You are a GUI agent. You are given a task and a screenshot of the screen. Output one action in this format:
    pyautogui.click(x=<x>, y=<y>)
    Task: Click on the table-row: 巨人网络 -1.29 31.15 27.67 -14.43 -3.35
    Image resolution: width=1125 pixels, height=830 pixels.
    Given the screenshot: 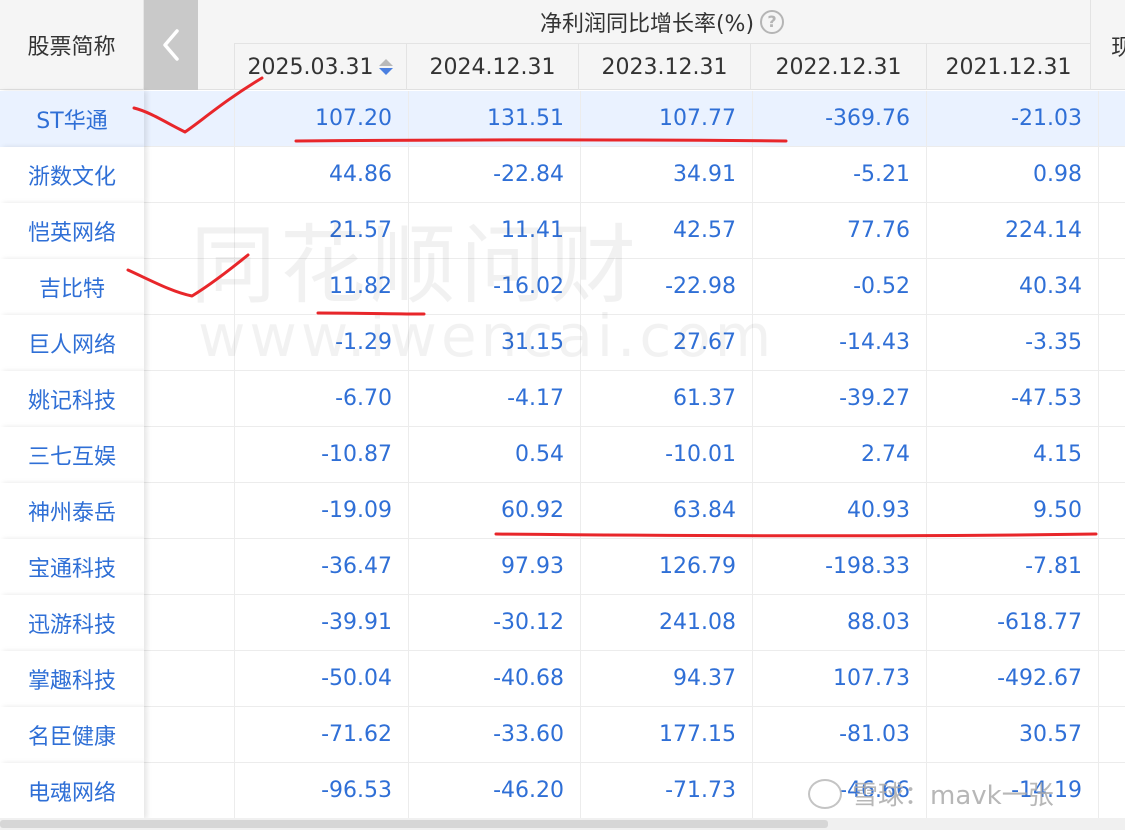 What is the action you would take?
    pyautogui.click(x=562, y=343)
    